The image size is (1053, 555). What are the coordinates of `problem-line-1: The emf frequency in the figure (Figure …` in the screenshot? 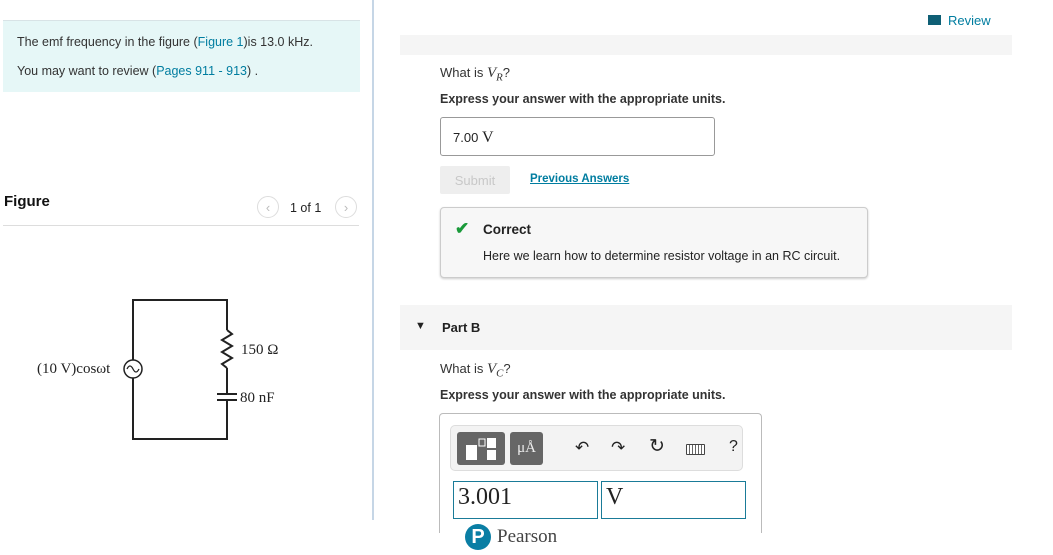 It's located at (165, 42).